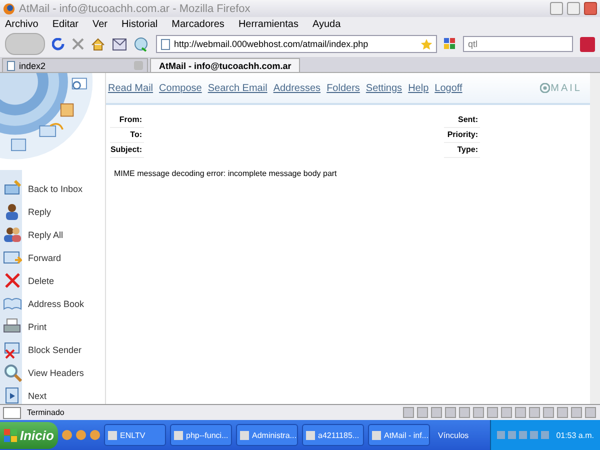 The width and height of the screenshot is (600, 450). Describe the element at coordinates (590, 8) in the screenshot. I see `close-button` at that location.